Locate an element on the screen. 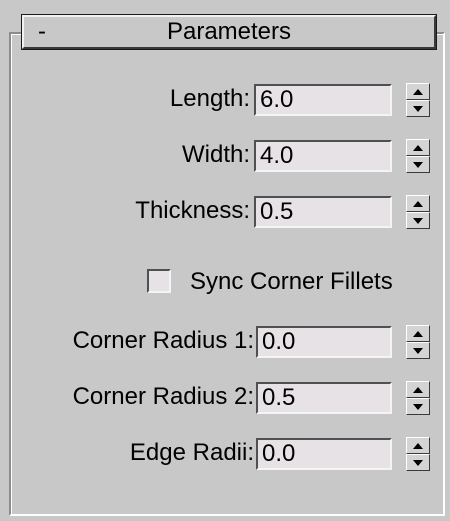  rollout-header-parameters: - Parameters is located at coordinates (229, 32).